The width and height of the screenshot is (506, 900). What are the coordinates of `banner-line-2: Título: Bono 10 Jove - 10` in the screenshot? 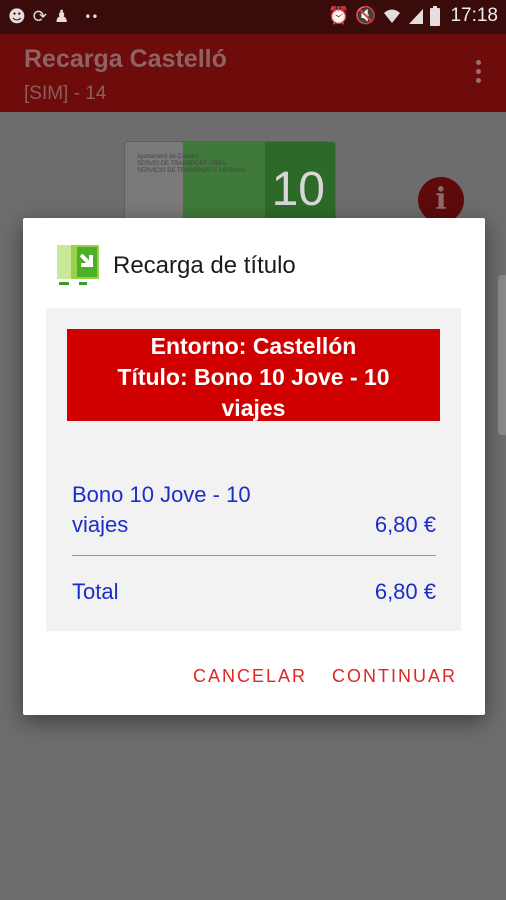 It's located at (253, 377).